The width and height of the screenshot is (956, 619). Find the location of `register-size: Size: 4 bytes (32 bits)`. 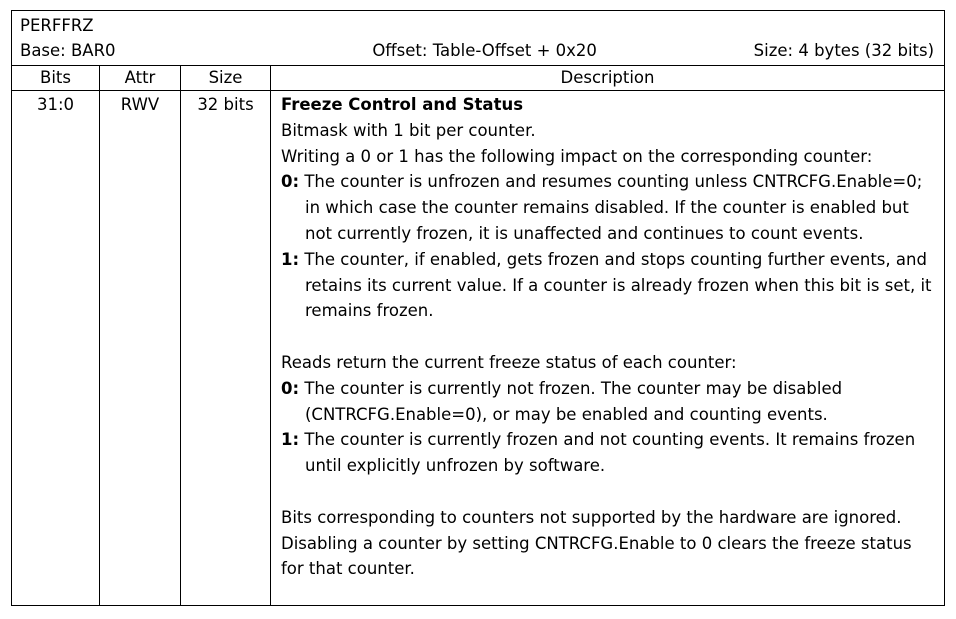

register-size: Size: 4 bytes (32 bits) is located at coordinates (844, 50).